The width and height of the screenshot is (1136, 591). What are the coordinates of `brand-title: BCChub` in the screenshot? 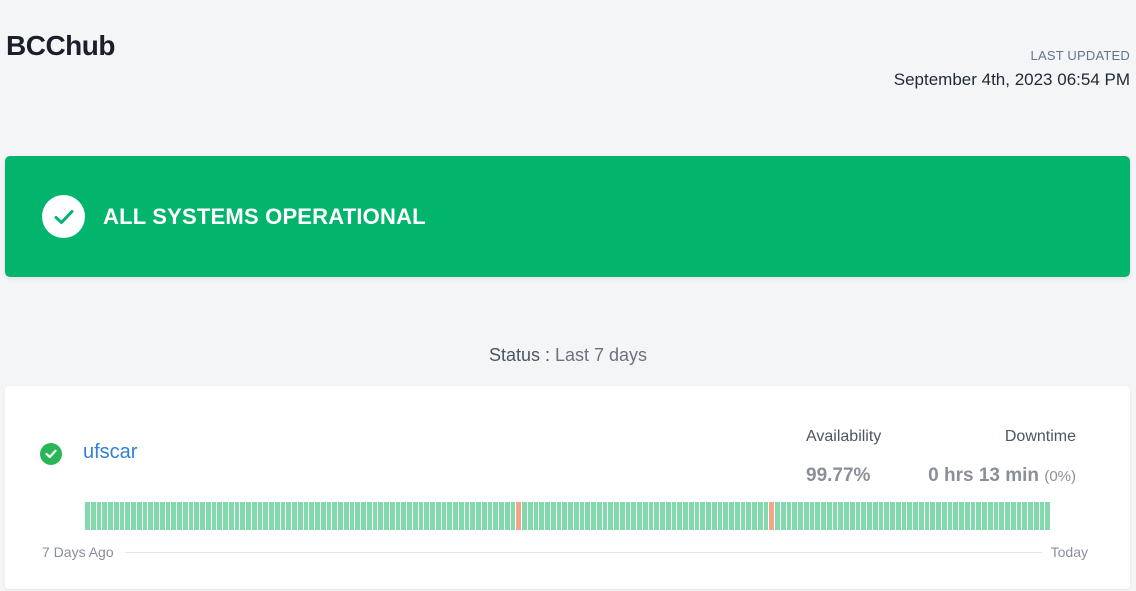 It's located at (60, 46).